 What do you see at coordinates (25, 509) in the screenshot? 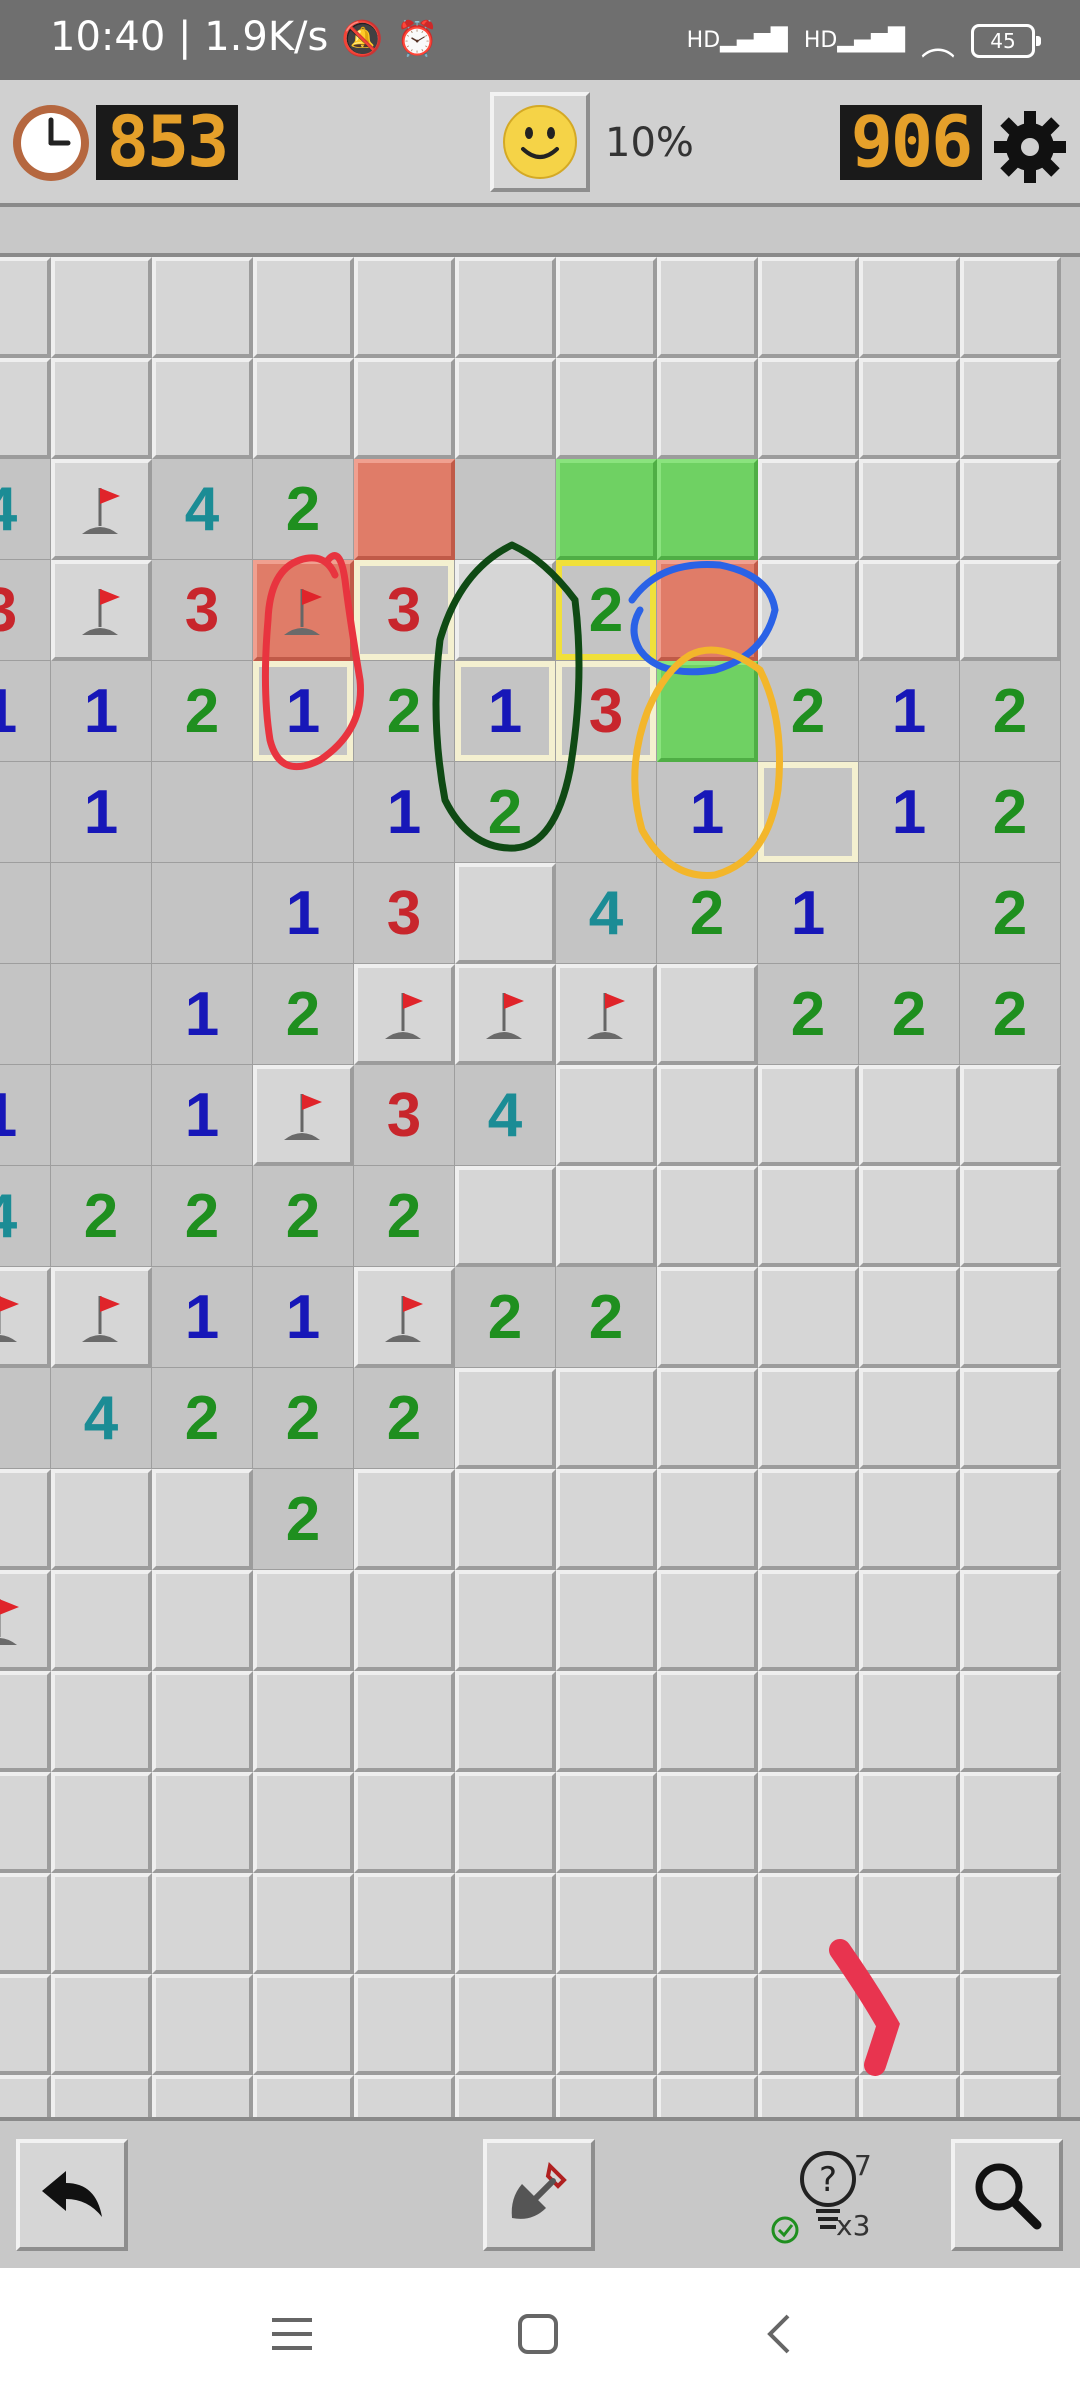
I see `number-cell: 4` at bounding box center [25, 509].